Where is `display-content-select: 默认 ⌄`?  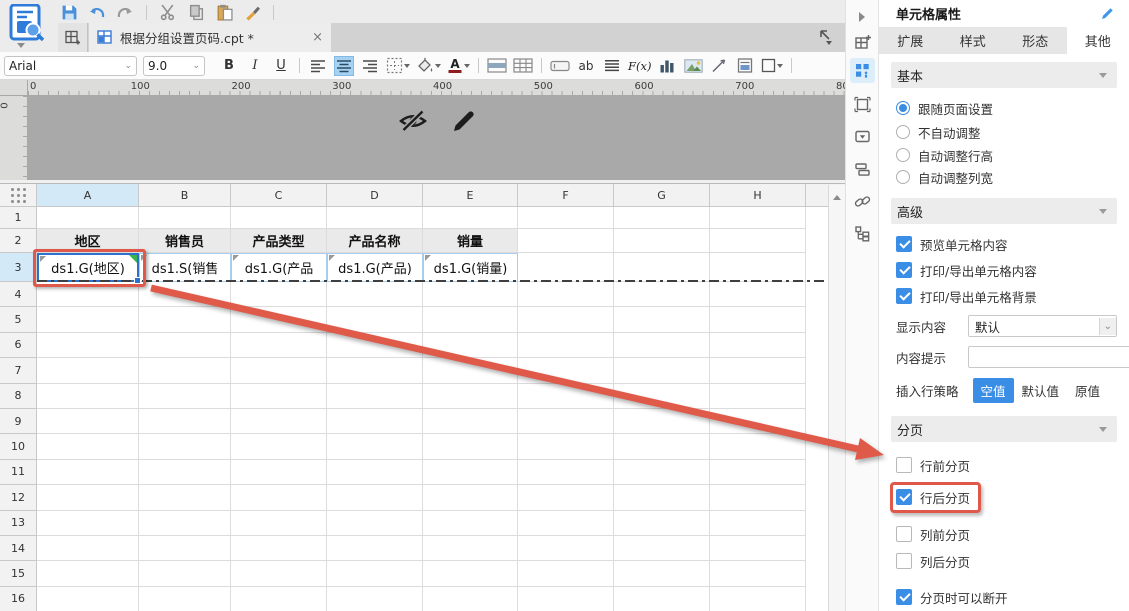 display-content-select: 默认 ⌄ is located at coordinates (1042, 326).